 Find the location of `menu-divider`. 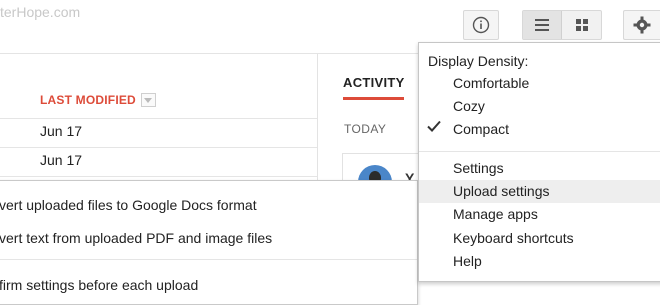

menu-divider is located at coordinates (539, 151).